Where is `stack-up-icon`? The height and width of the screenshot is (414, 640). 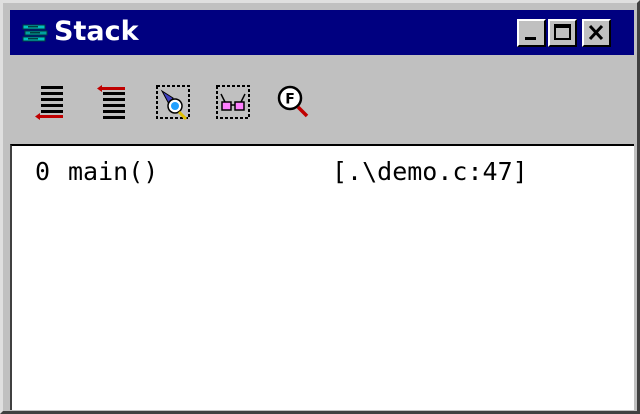
stack-up-icon is located at coordinates (53, 102).